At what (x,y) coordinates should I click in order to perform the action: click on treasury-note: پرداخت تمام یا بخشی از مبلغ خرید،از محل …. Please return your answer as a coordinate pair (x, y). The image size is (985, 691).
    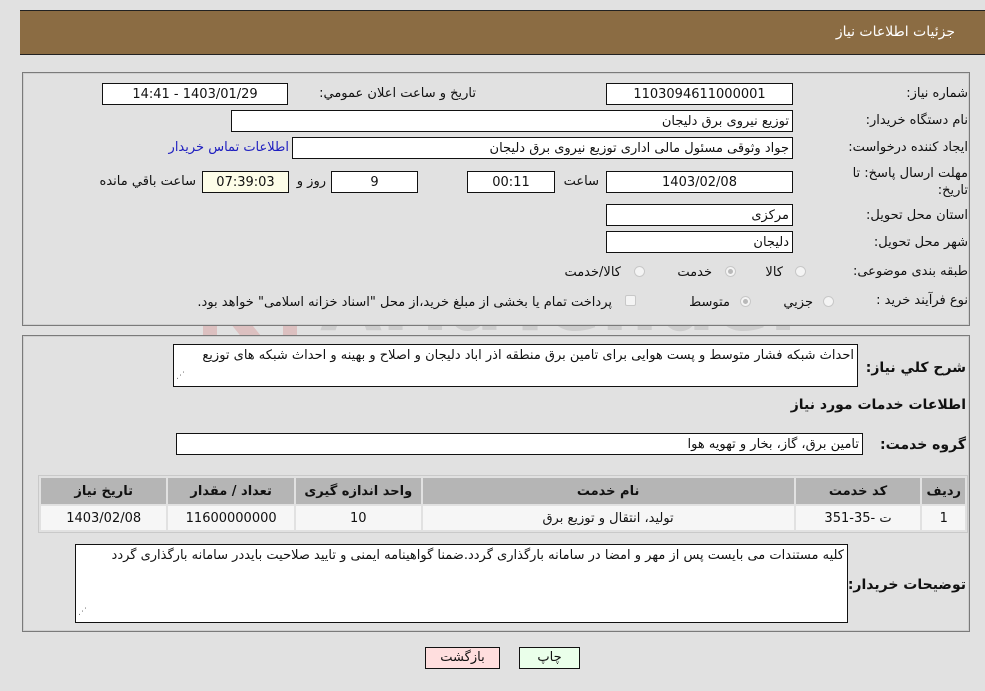
    Looking at the image, I should click on (404, 302).